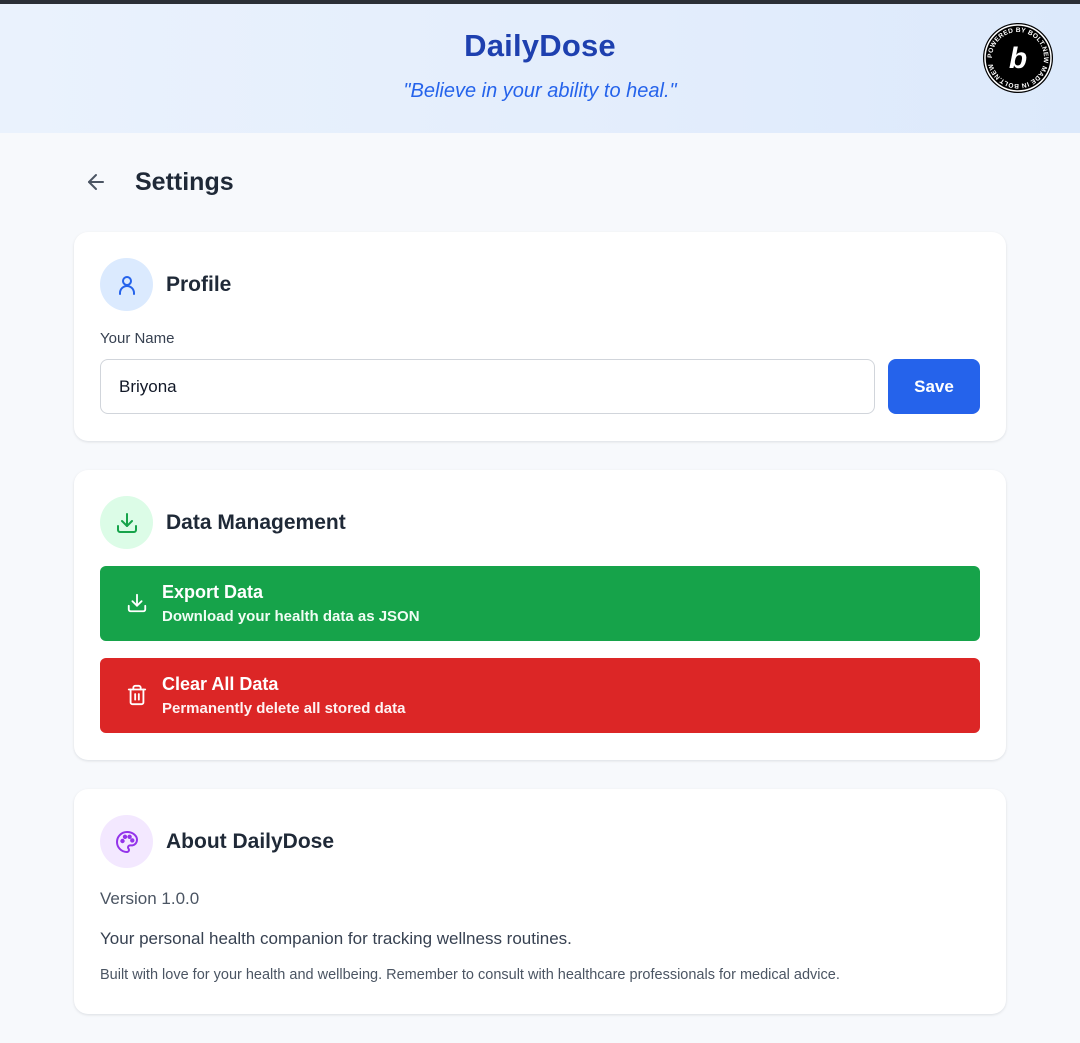 This screenshot has height=1043, width=1080. Describe the element at coordinates (137, 695) in the screenshot. I see `trash-icon` at that location.